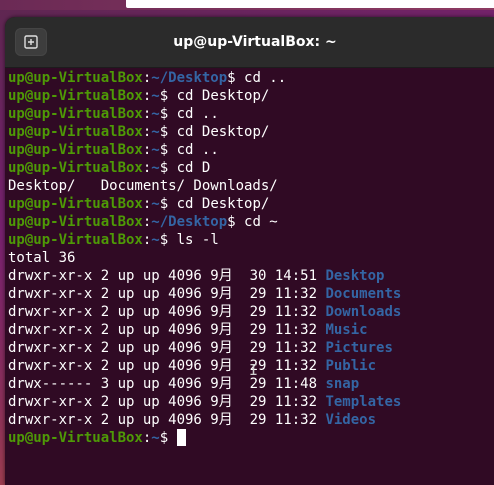 This screenshot has height=485, width=494. I want to click on ls-entry-name: Templates, so click(363, 402).